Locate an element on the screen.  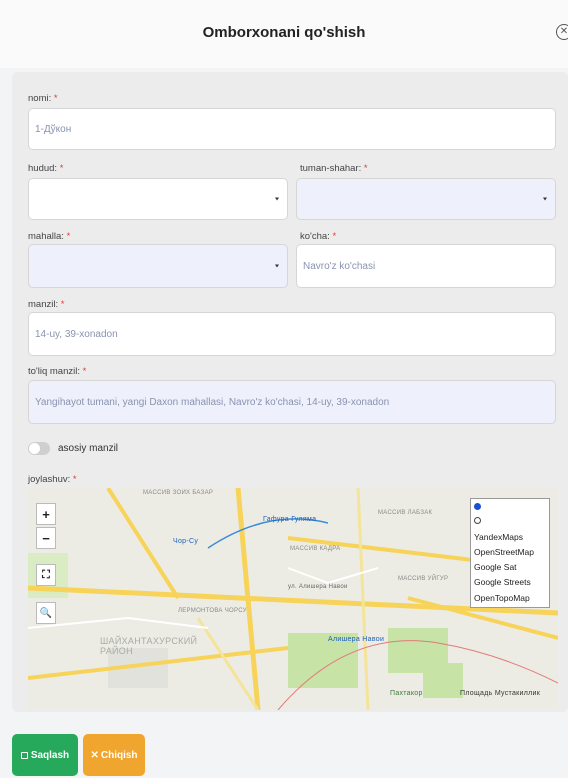
zoom-in-button: + is located at coordinates (46, 514).